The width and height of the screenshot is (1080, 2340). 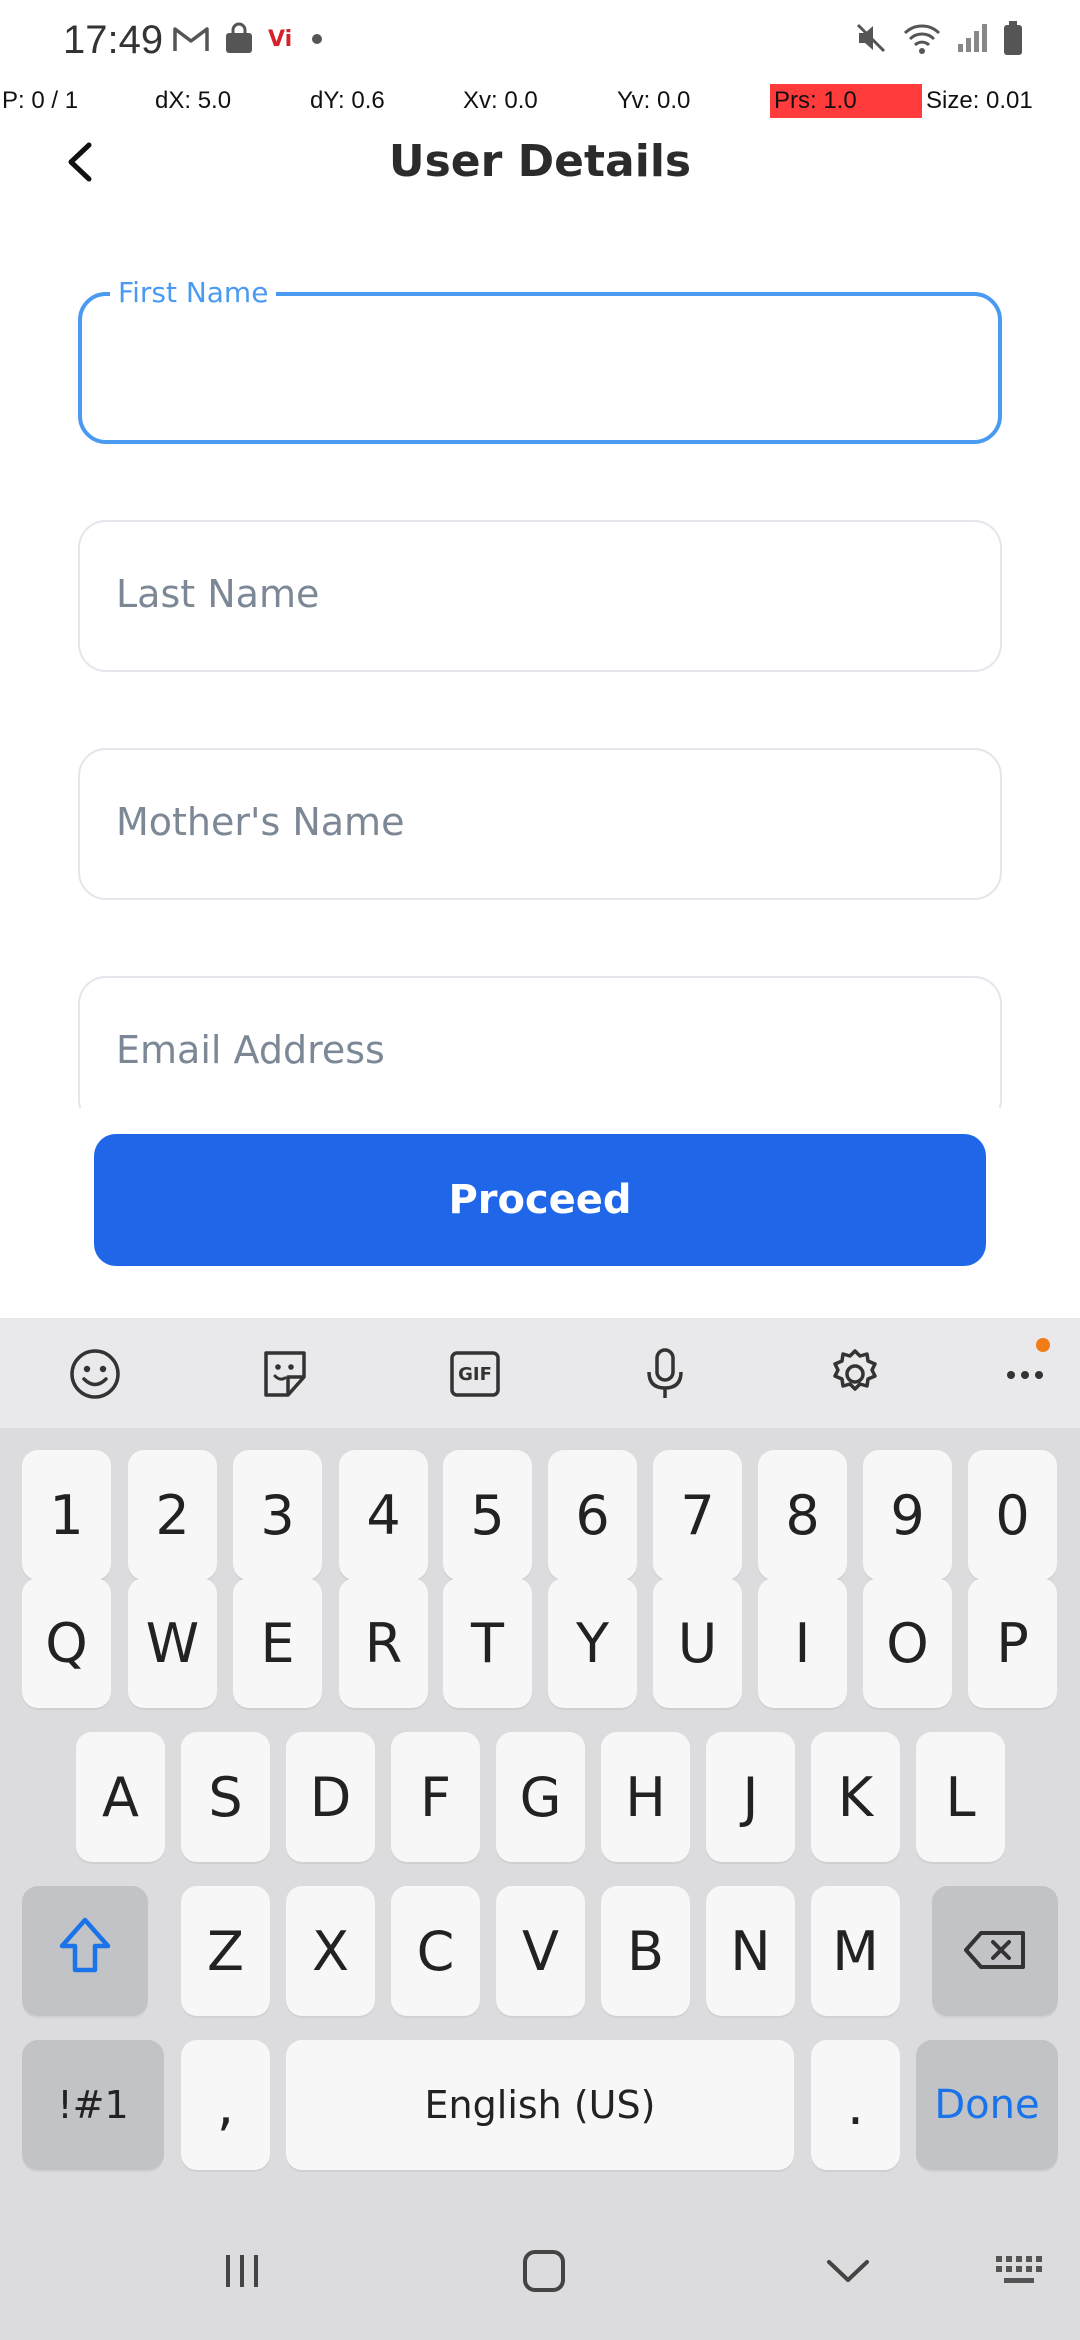 I want to click on notification-dot, so click(x=1043, y=1345).